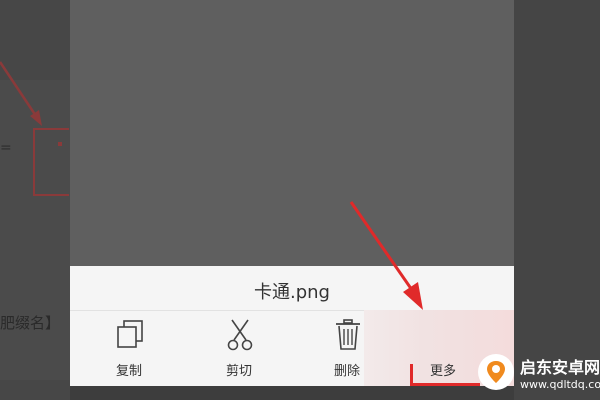 This screenshot has height=400, width=600. I want to click on watermark-title: 启东安卓网, so click(560, 367).